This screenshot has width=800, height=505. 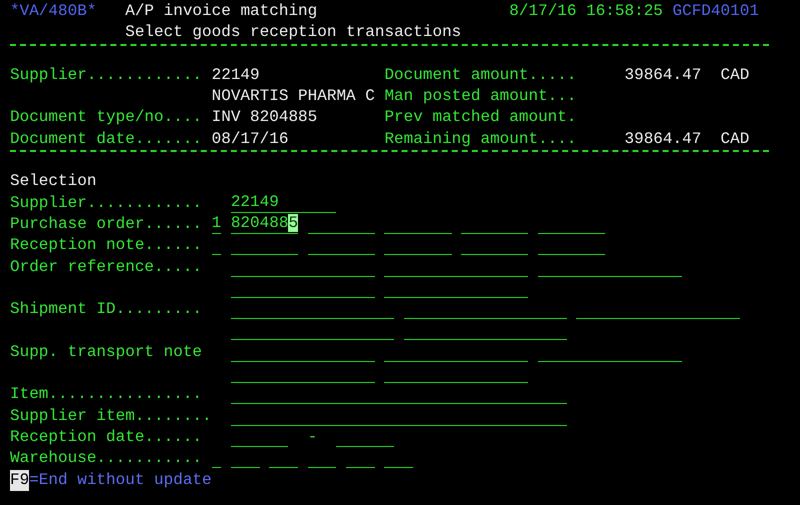 I want to click on screen-subtitle: Select goods reception transactions, so click(x=293, y=33).